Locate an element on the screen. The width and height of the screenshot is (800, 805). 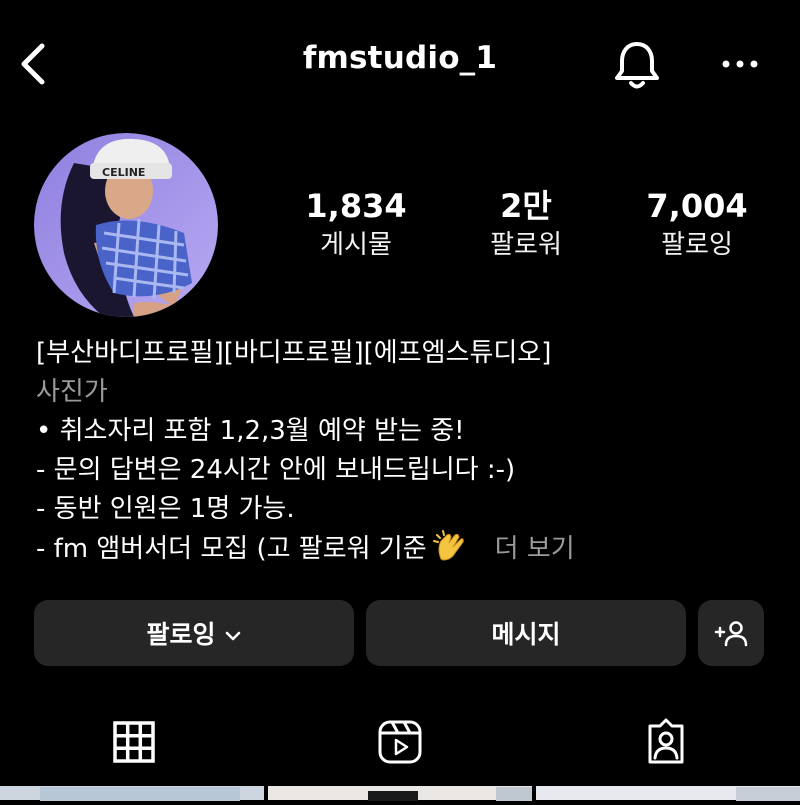
more-icon is located at coordinates (740, 64).